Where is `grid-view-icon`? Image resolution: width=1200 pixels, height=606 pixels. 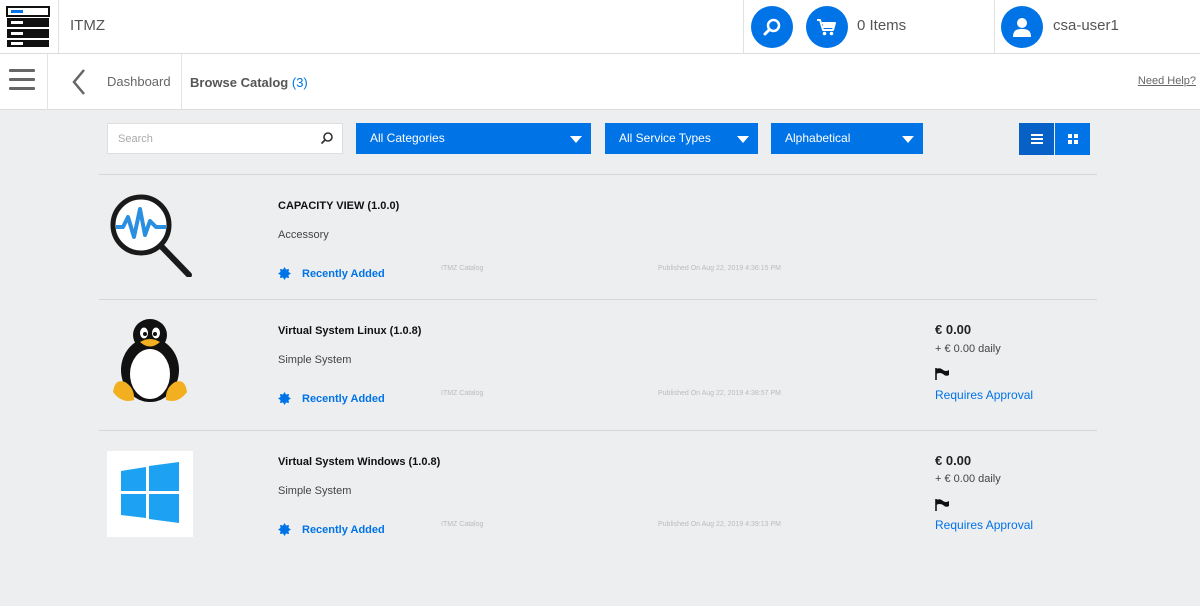 grid-view-icon is located at coordinates (1072, 139).